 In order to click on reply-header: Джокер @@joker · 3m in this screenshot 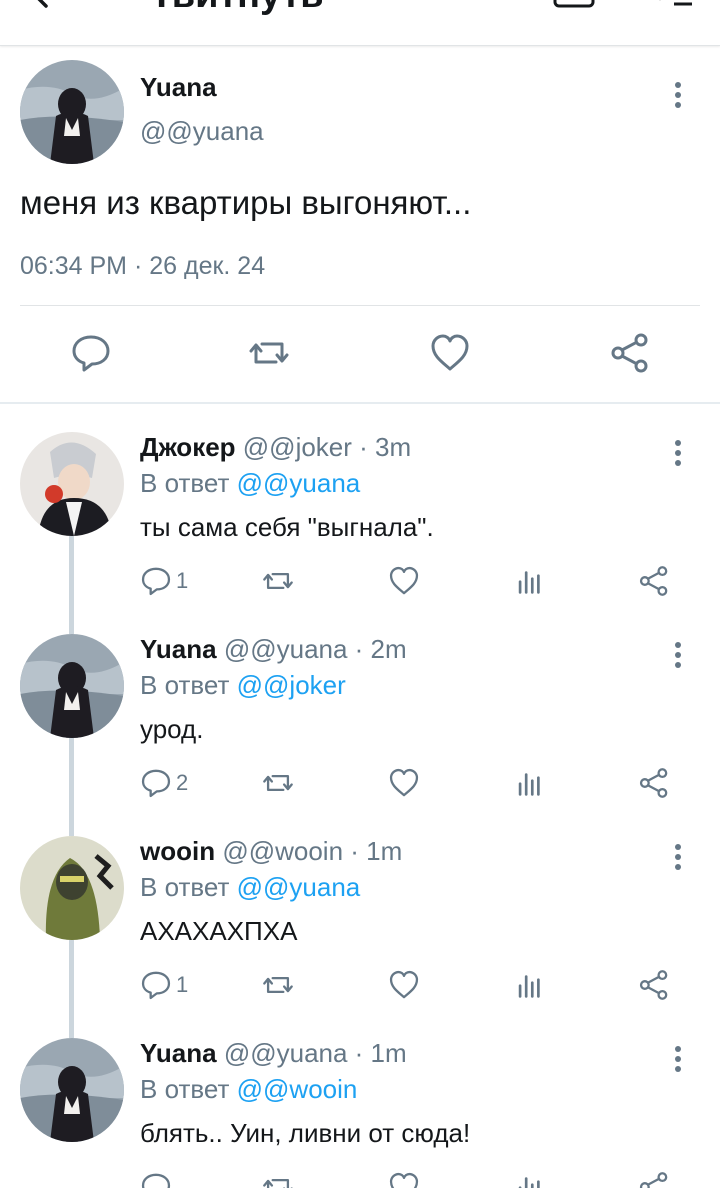, I will do `click(275, 447)`.